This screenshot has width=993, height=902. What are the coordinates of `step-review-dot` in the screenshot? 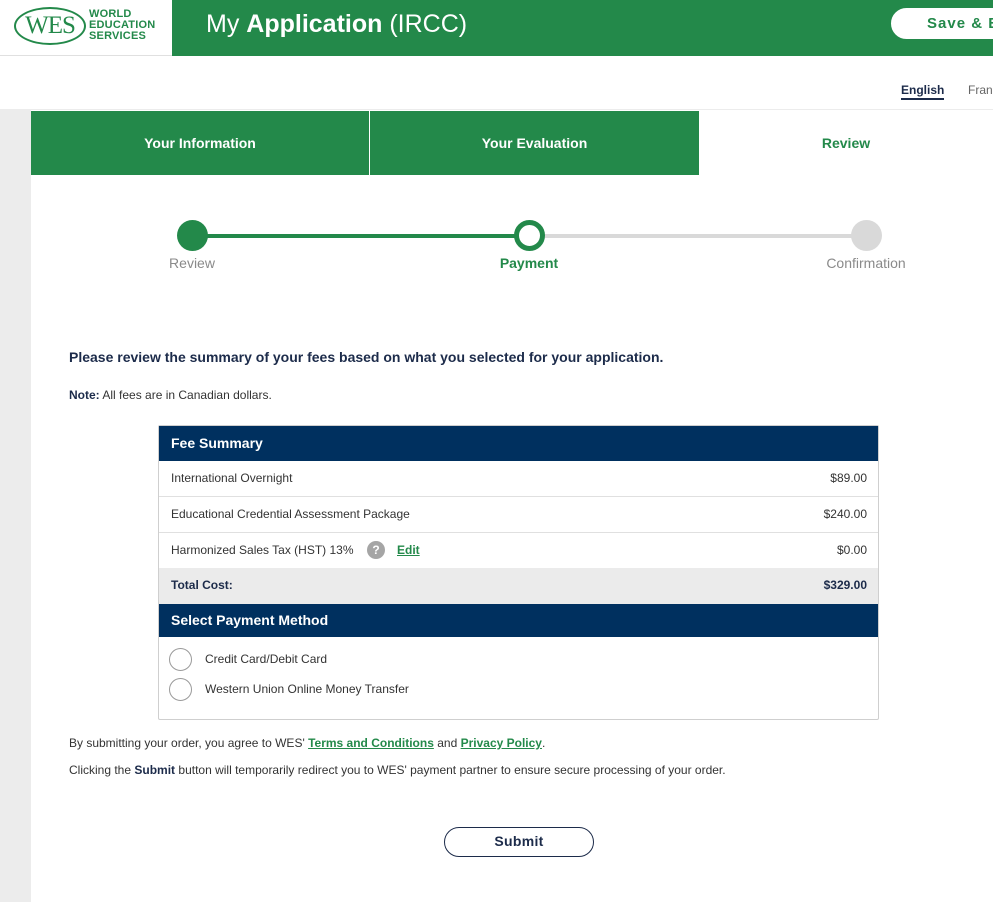 It's located at (192, 235).